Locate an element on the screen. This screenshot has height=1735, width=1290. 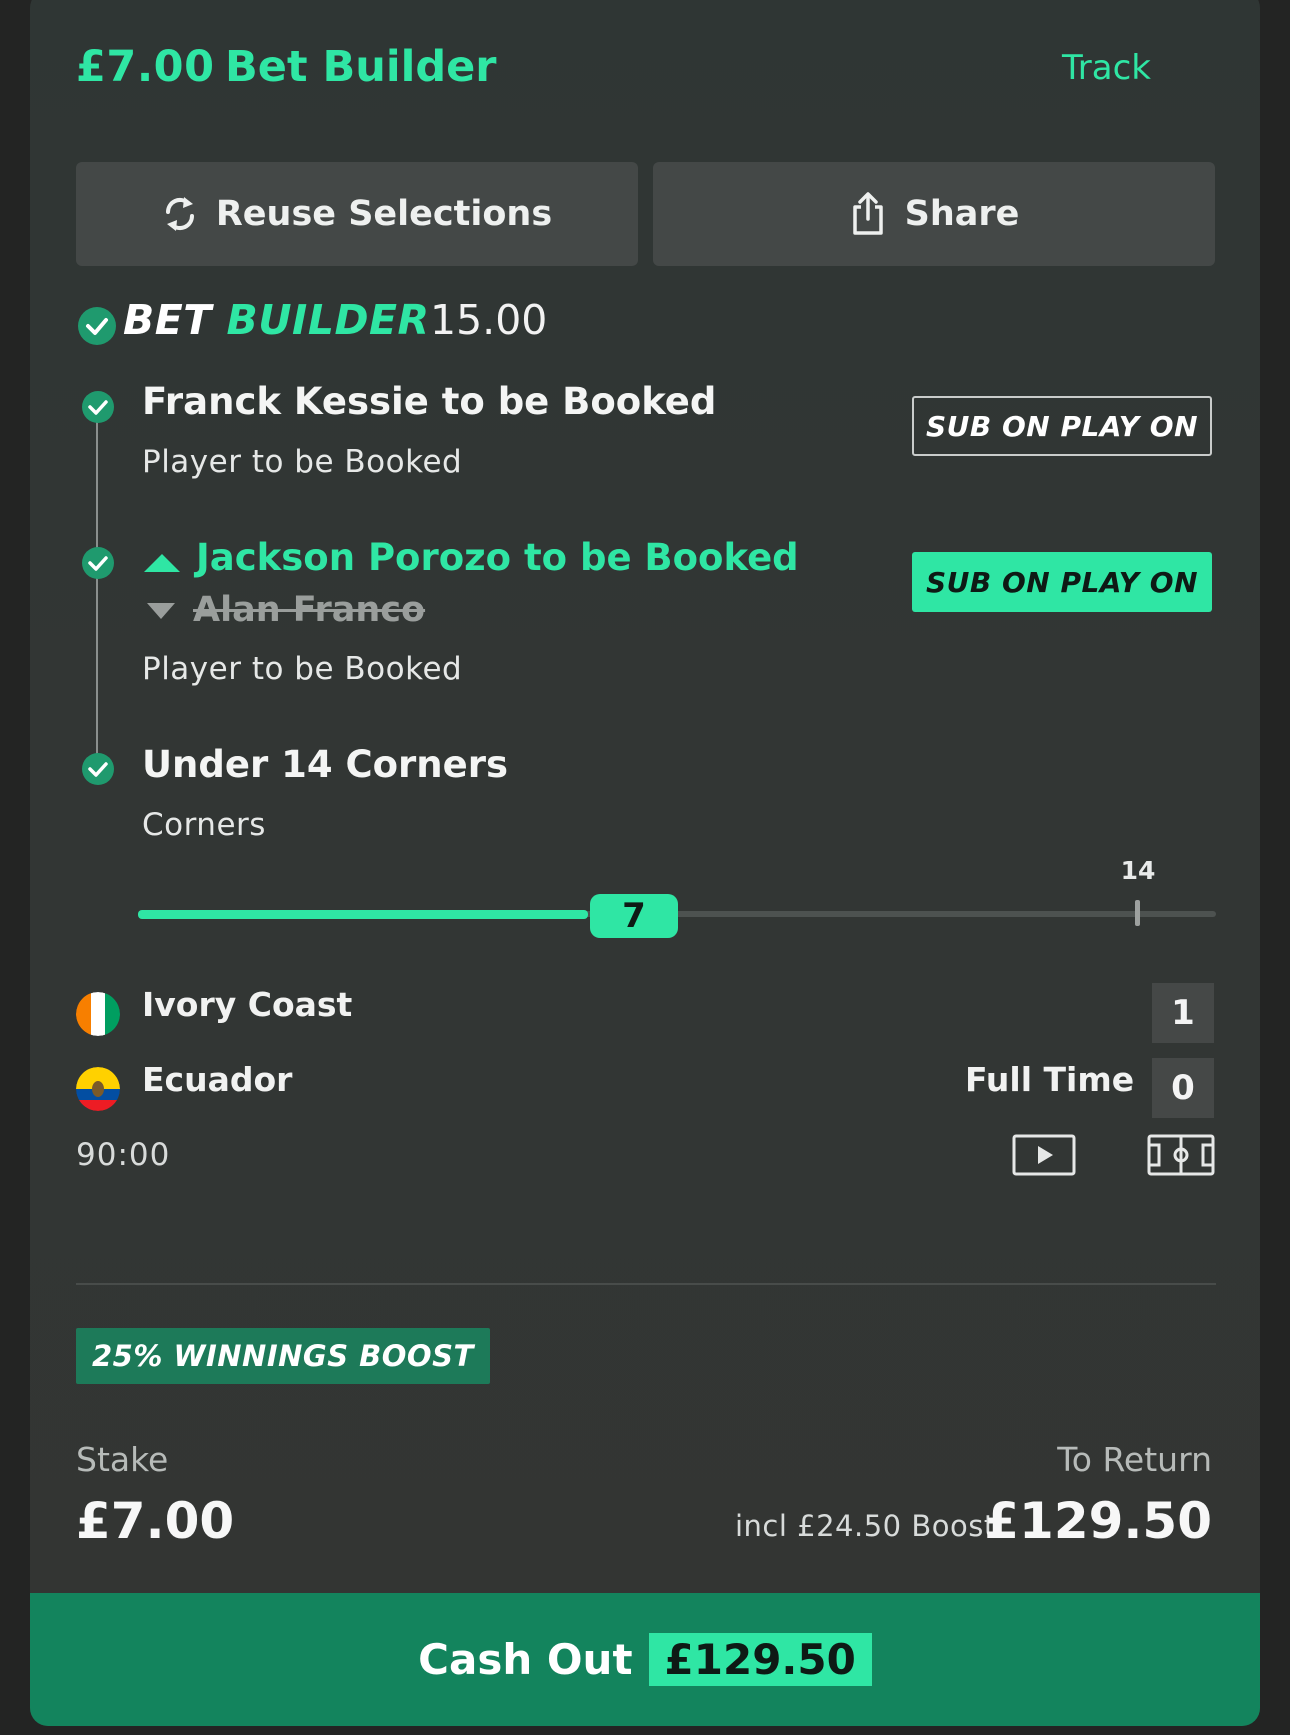
share-button: Share is located at coordinates (934, 214).